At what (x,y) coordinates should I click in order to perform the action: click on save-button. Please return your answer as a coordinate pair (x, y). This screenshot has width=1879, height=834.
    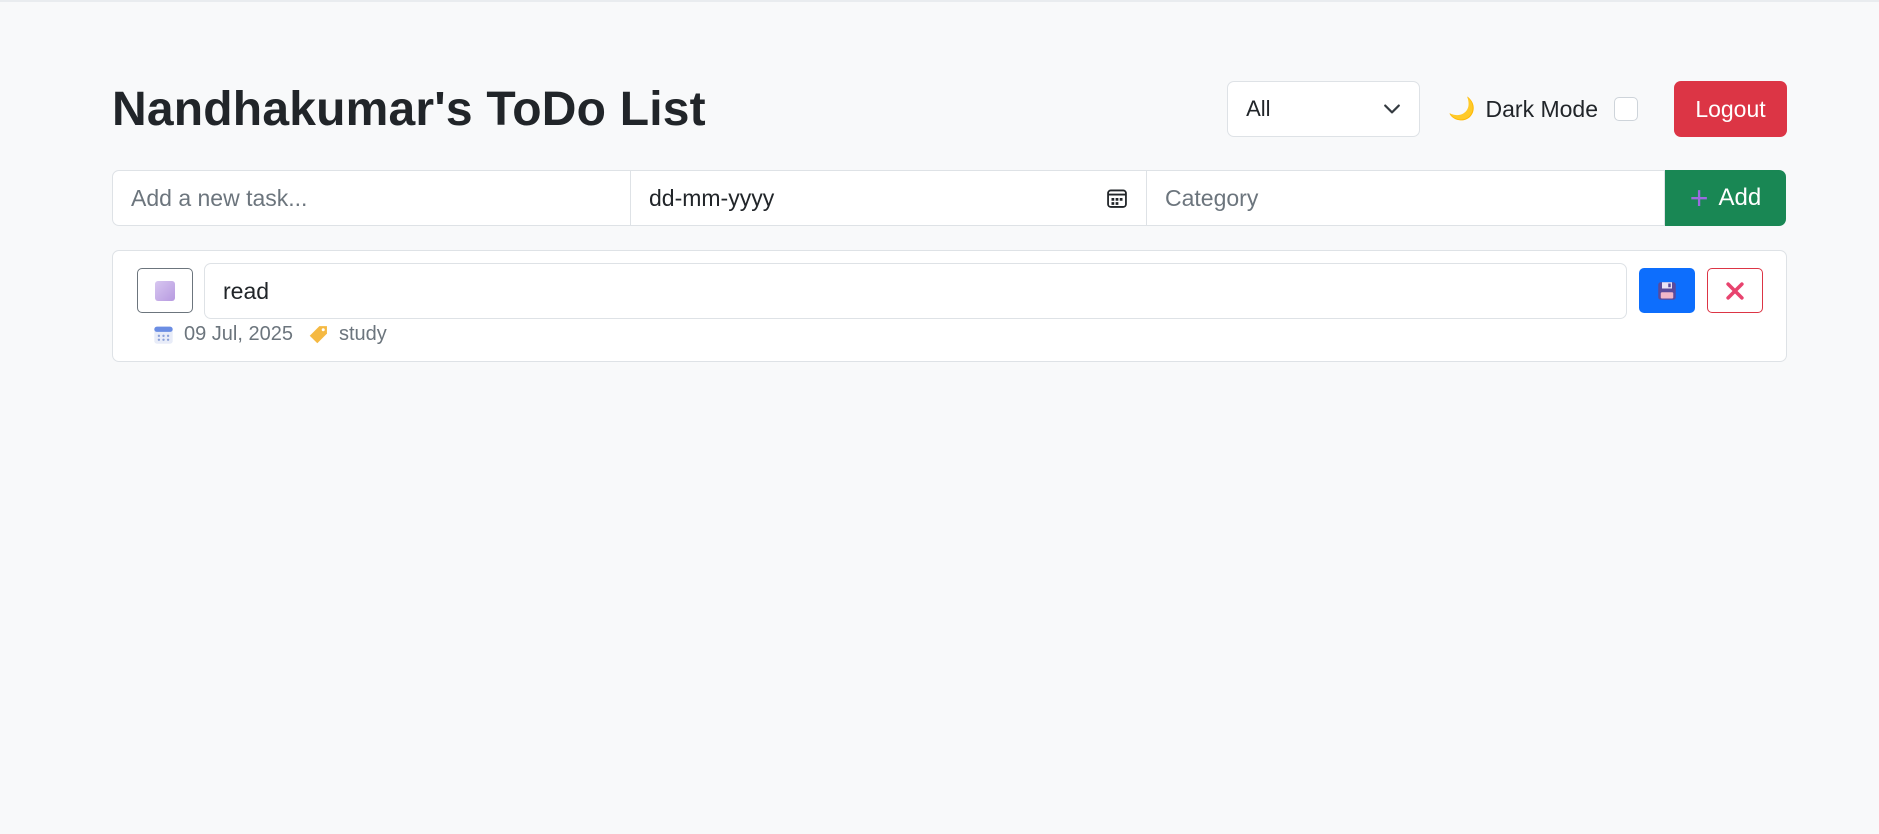
    Looking at the image, I should click on (1667, 290).